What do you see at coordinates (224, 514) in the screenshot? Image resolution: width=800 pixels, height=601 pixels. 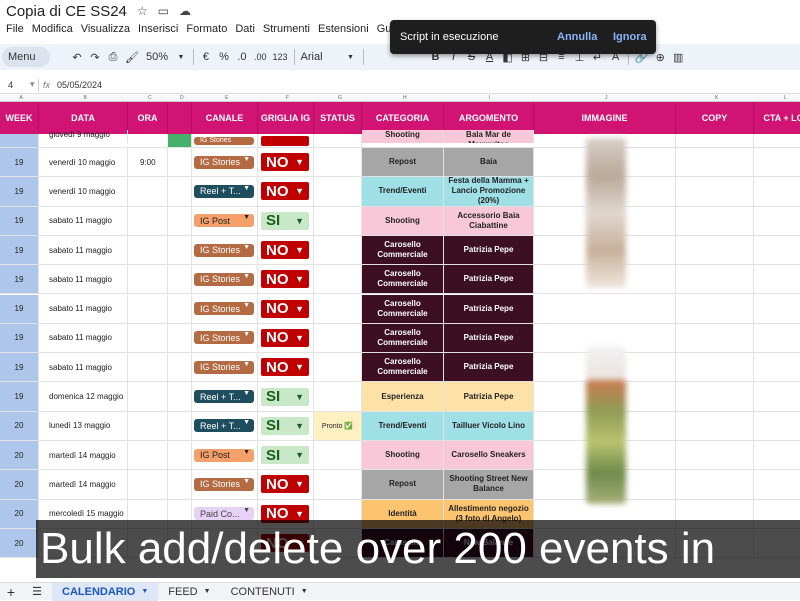 I see `channel-dropdown: Paid Co... ▼` at bounding box center [224, 514].